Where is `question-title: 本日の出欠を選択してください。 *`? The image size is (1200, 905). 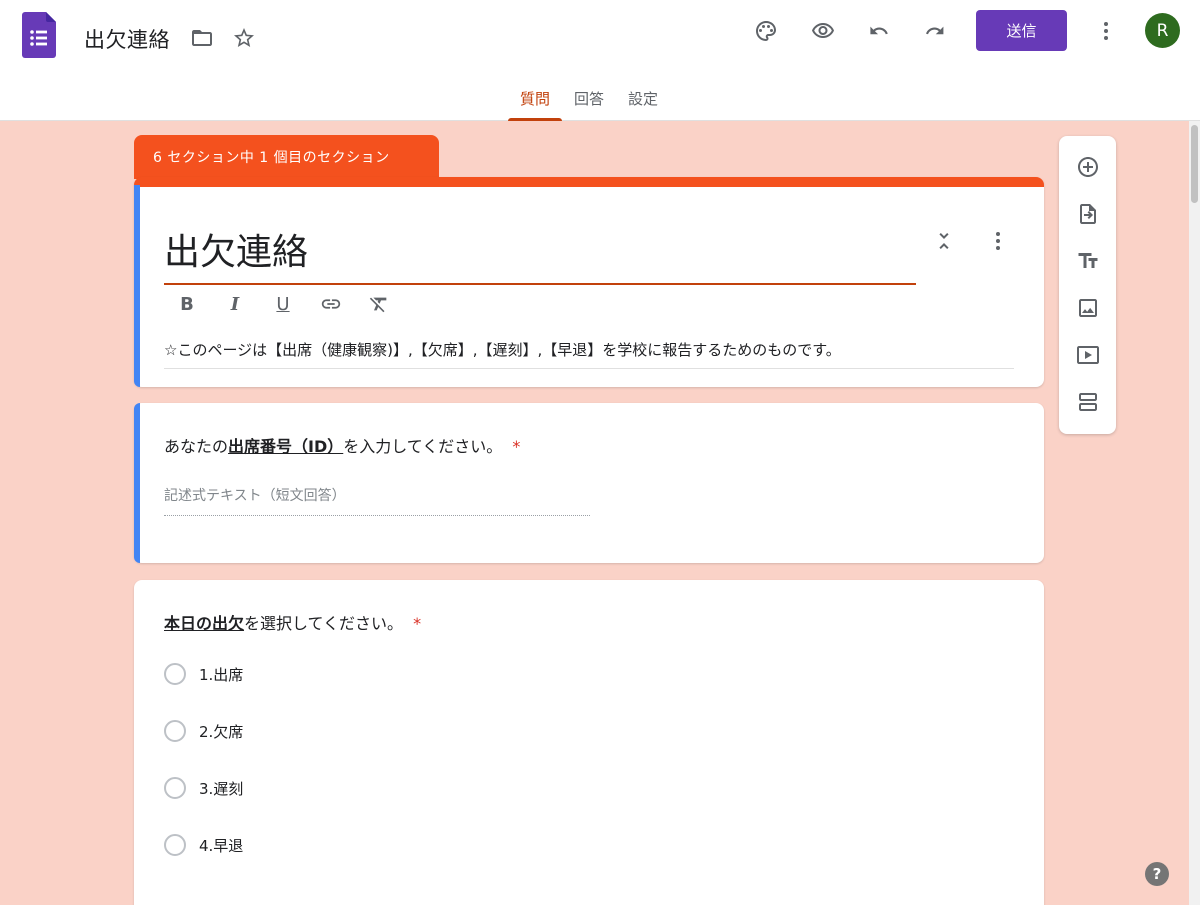
question-title: 本日の出欠を選択してください。 * is located at coordinates (292, 622).